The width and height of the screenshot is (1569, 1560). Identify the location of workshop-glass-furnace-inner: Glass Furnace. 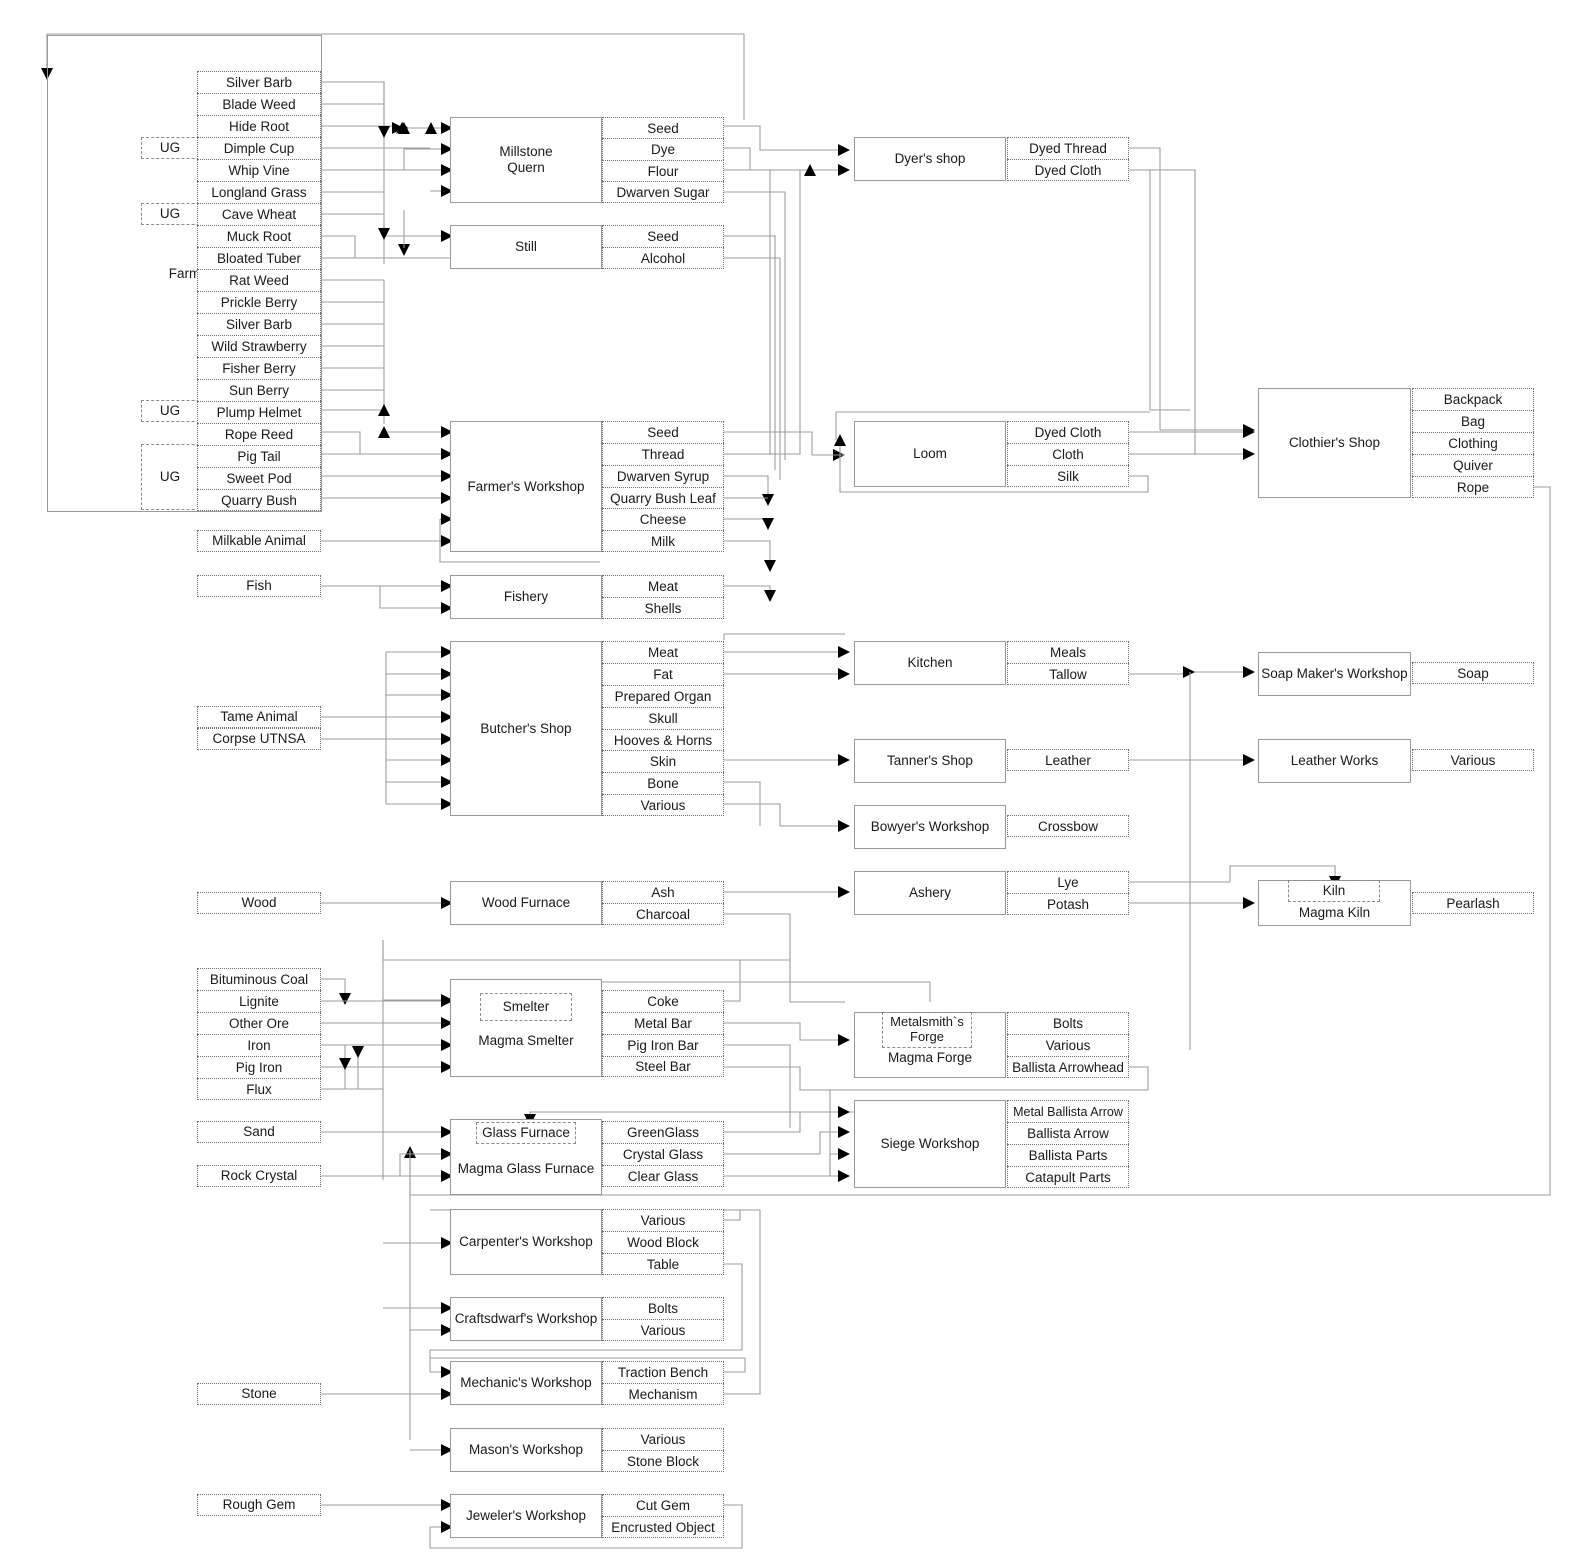
(526, 1133).